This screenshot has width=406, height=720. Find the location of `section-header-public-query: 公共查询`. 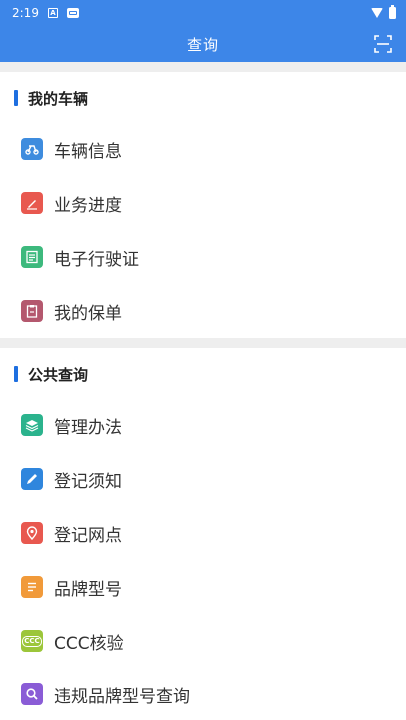

section-header-public-query: 公共查询 is located at coordinates (203, 374).